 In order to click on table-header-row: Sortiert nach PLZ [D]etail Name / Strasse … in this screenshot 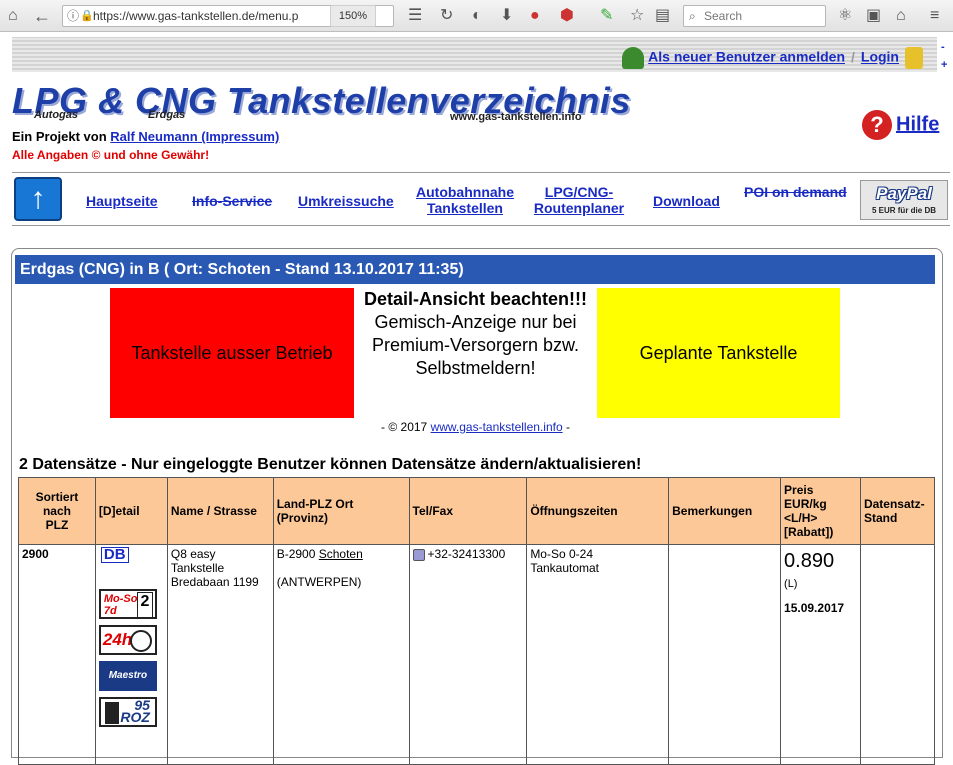, I will do `click(477, 511)`.